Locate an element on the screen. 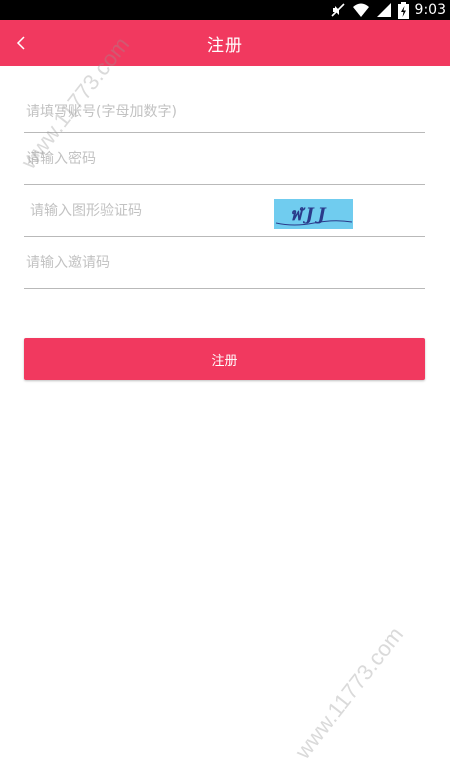 Image resolution: width=450 pixels, height=764 pixels. signal-icon is located at coordinates (383, 10).